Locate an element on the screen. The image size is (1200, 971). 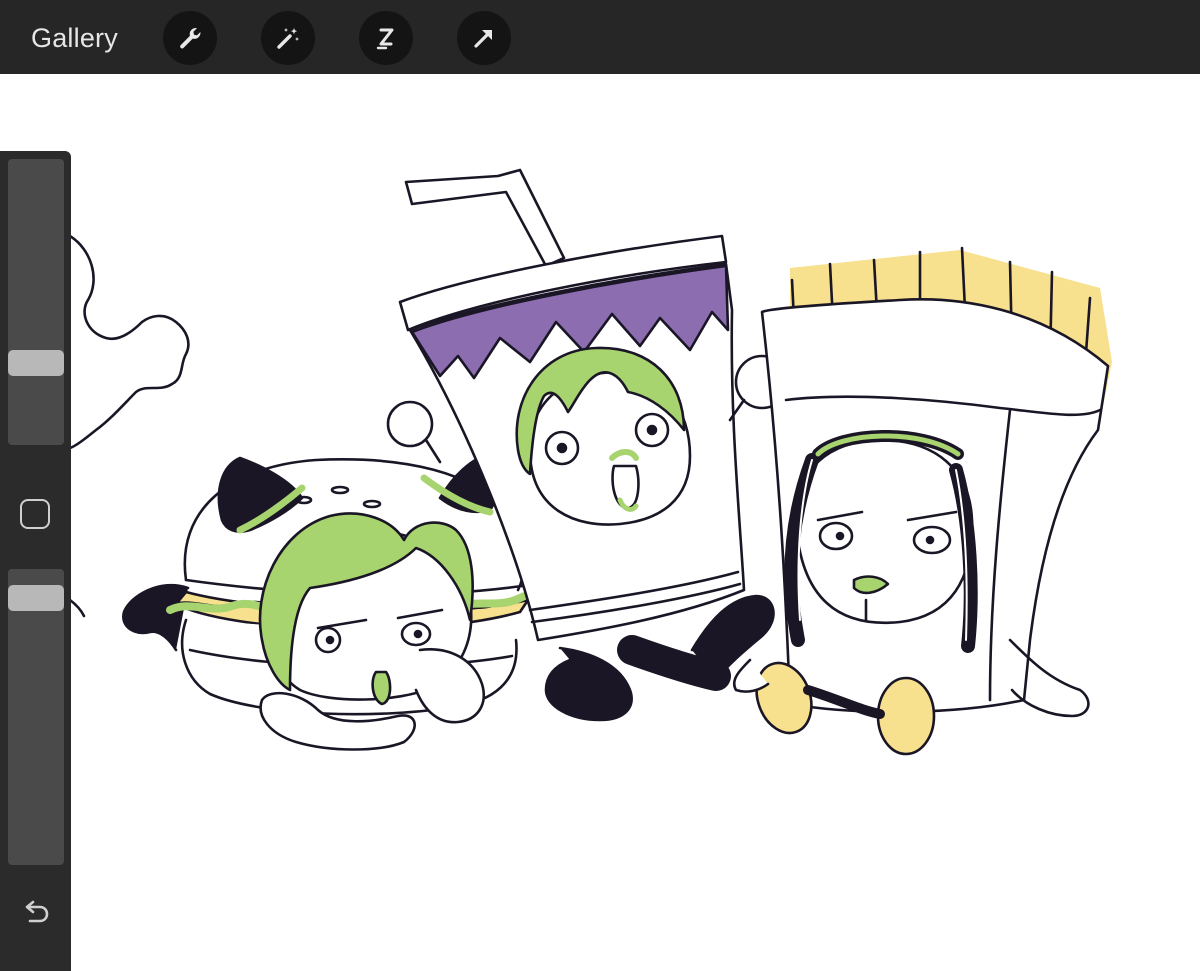
adjustments-button is located at coordinates (288, 38).